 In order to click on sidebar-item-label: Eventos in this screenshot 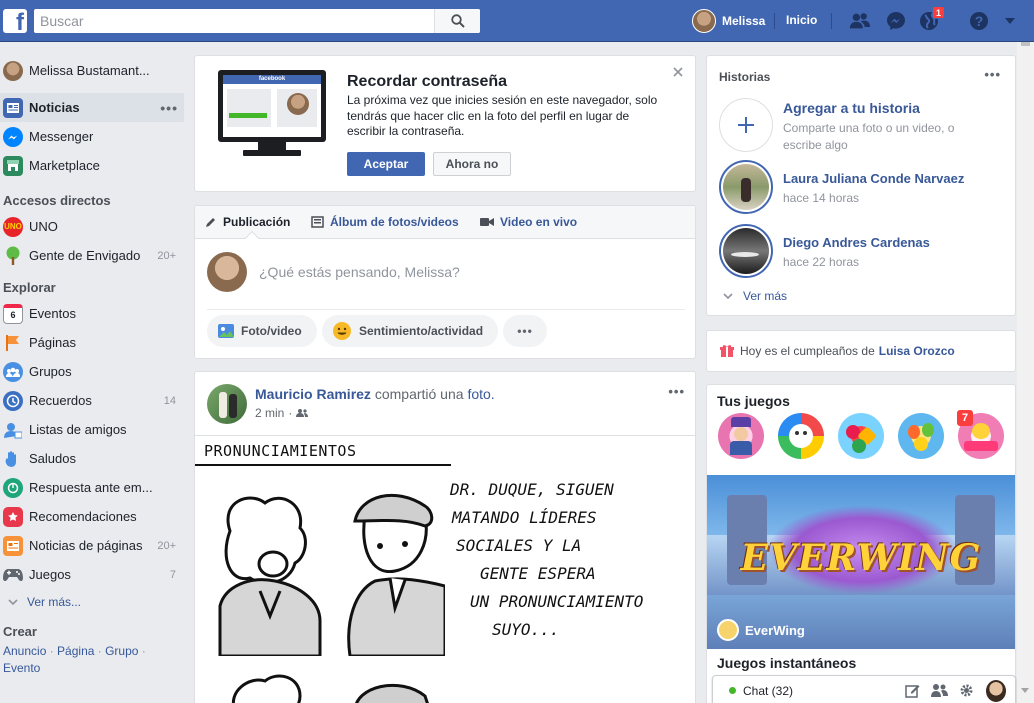, I will do `click(52, 313)`.